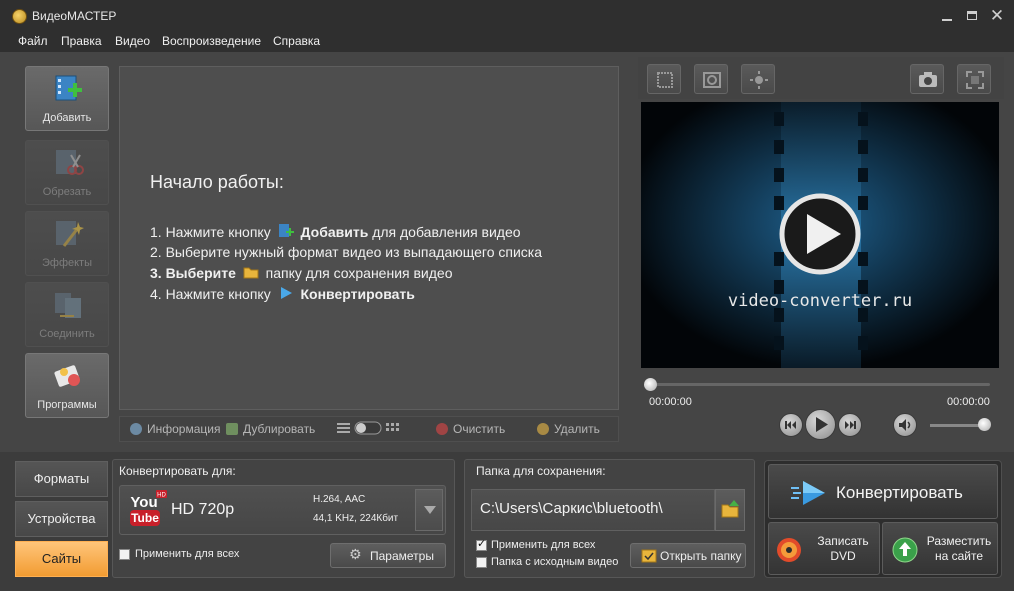 Image resolution: width=1014 pixels, height=591 pixels. I want to click on skip-forward-icon, so click(850, 425).